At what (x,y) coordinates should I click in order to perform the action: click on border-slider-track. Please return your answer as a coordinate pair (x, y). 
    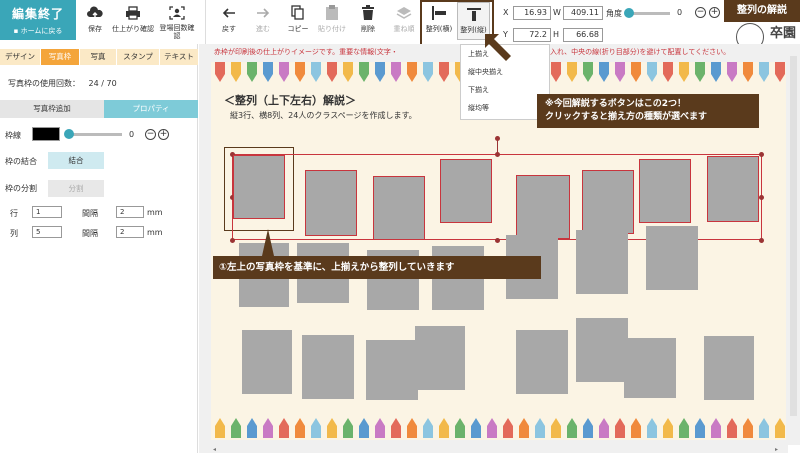
    Looking at the image, I should click on (94, 134).